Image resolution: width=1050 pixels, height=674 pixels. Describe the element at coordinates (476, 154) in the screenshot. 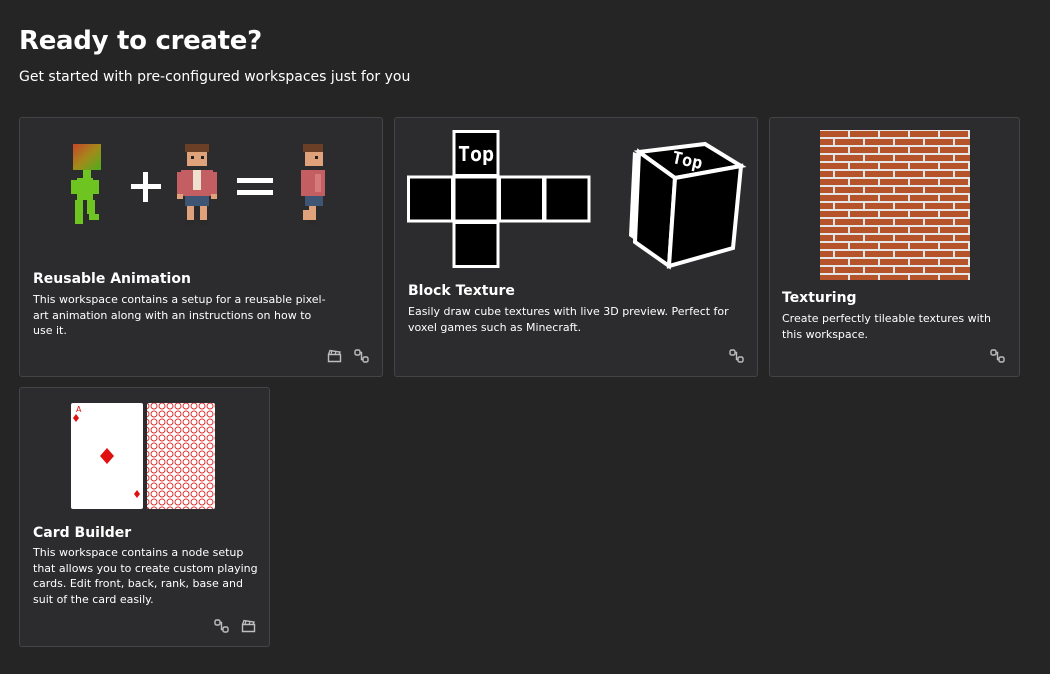

I see `net-top-label: Top` at that location.